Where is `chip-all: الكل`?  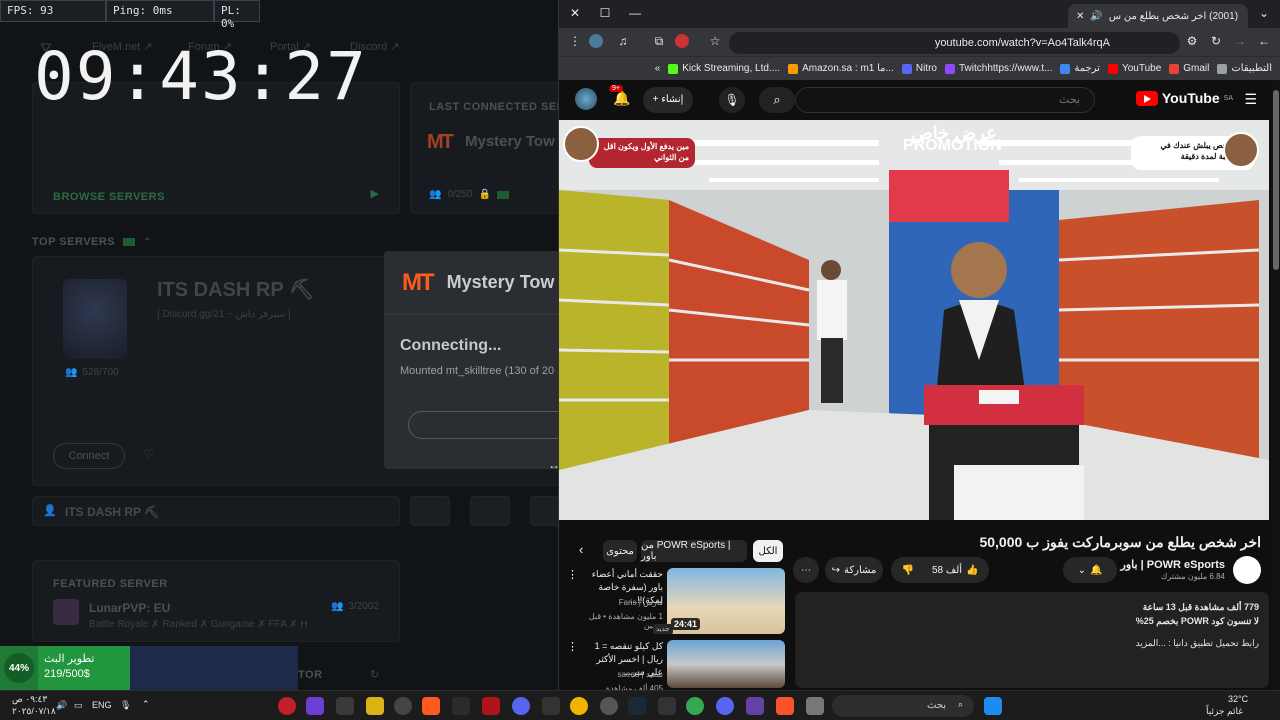
chip-all: الكل is located at coordinates (768, 551).